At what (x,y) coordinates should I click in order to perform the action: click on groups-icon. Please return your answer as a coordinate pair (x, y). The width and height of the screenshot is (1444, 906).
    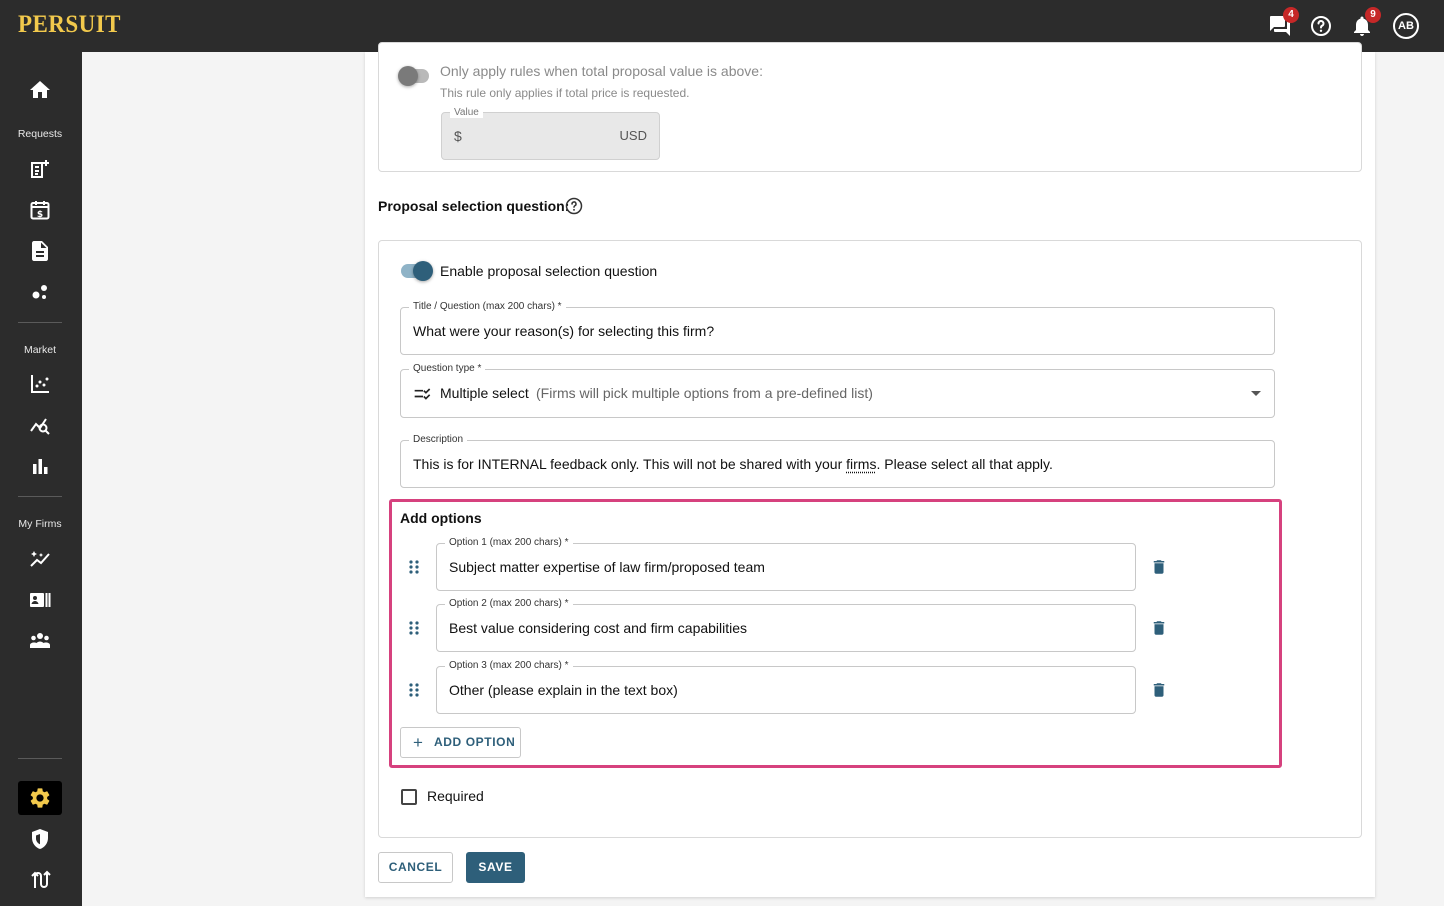
    Looking at the image, I should click on (40, 641).